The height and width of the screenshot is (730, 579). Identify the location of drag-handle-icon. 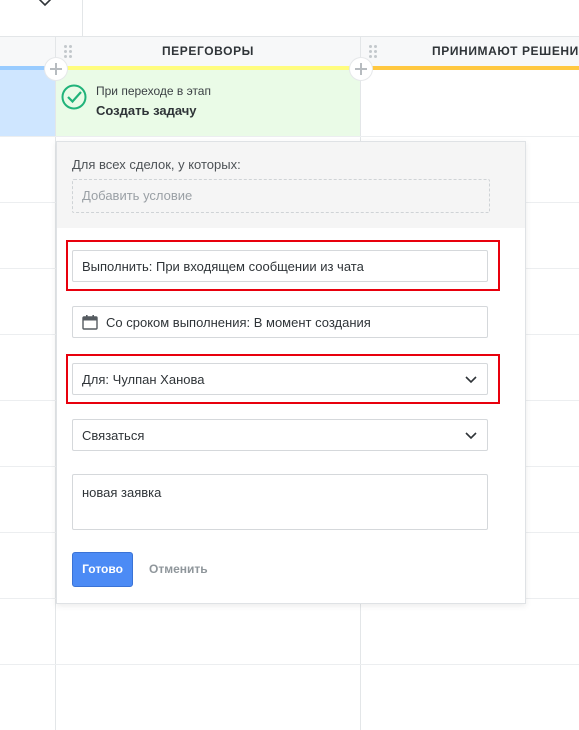
(373, 51).